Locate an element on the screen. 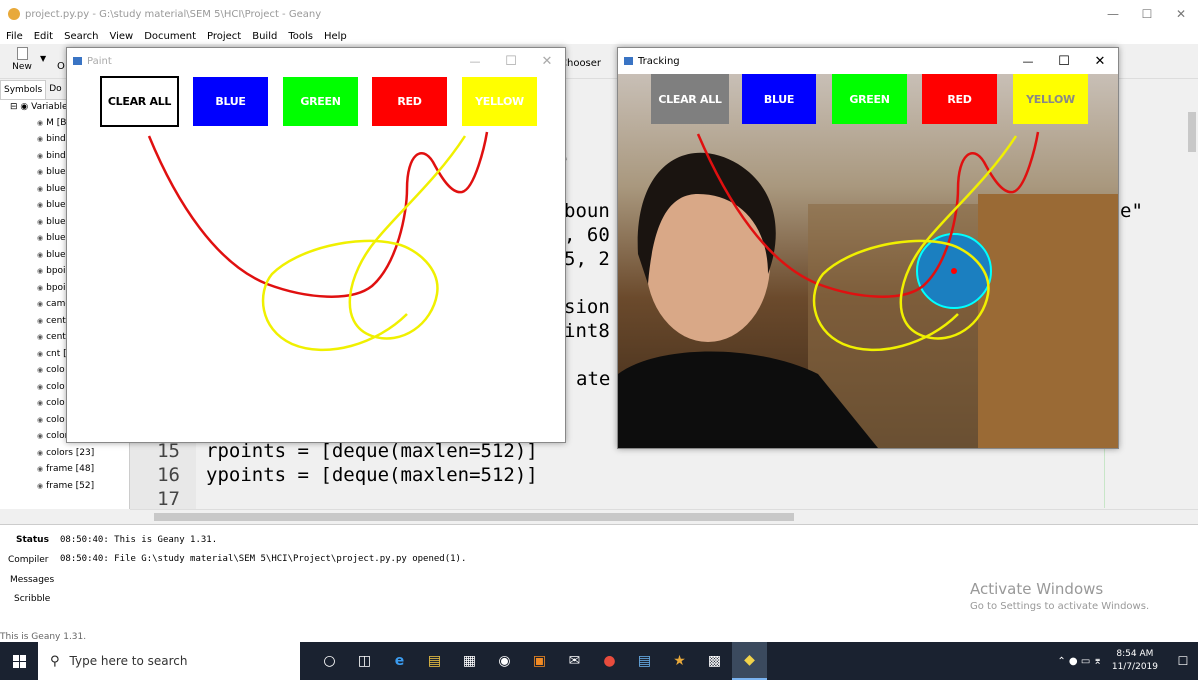 This screenshot has height=680, width=1198. editor-horizontal-scrollbar is located at coordinates (664, 516).